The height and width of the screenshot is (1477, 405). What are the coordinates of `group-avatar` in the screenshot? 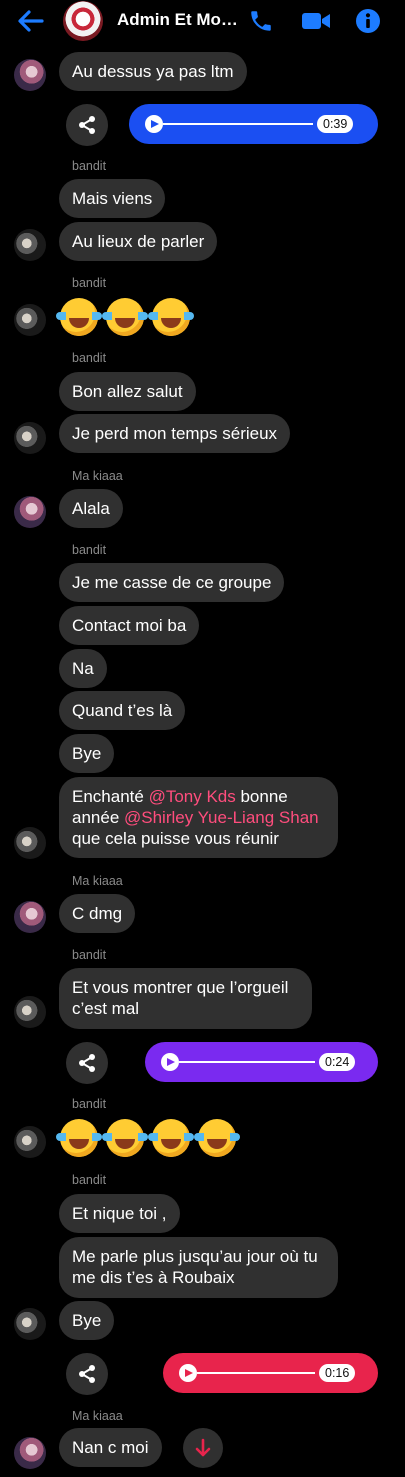 It's located at (83, 21).